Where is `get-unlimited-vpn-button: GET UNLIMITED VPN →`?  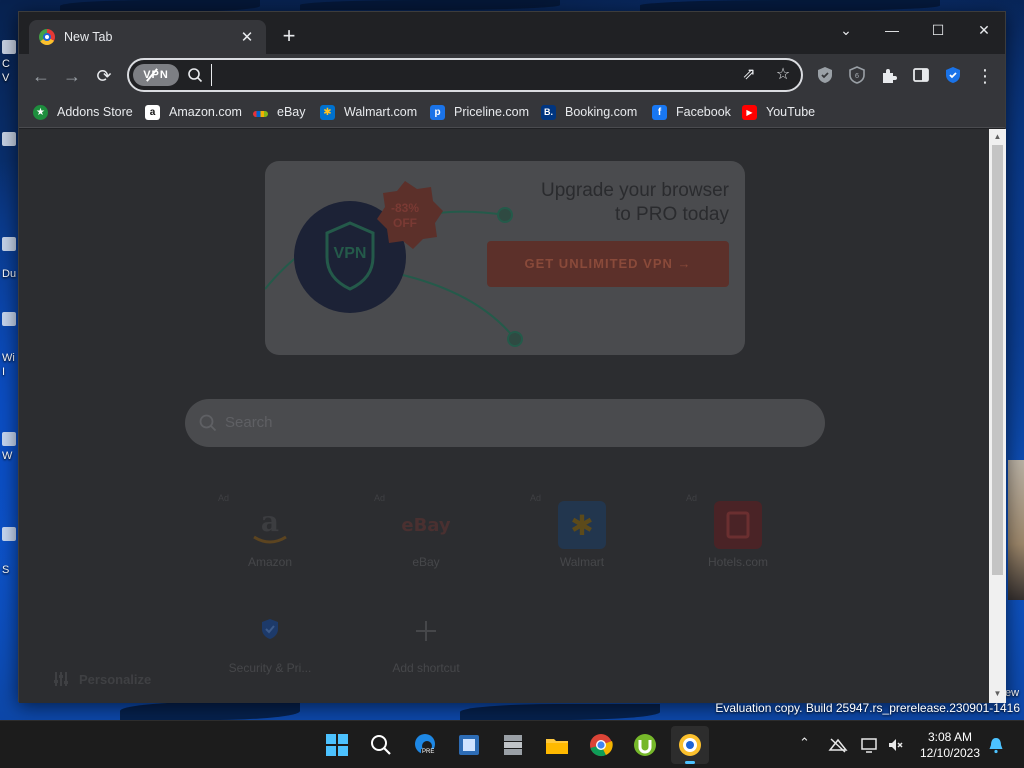 get-unlimited-vpn-button: GET UNLIMITED VPN → is located at coordinates (608, 264).